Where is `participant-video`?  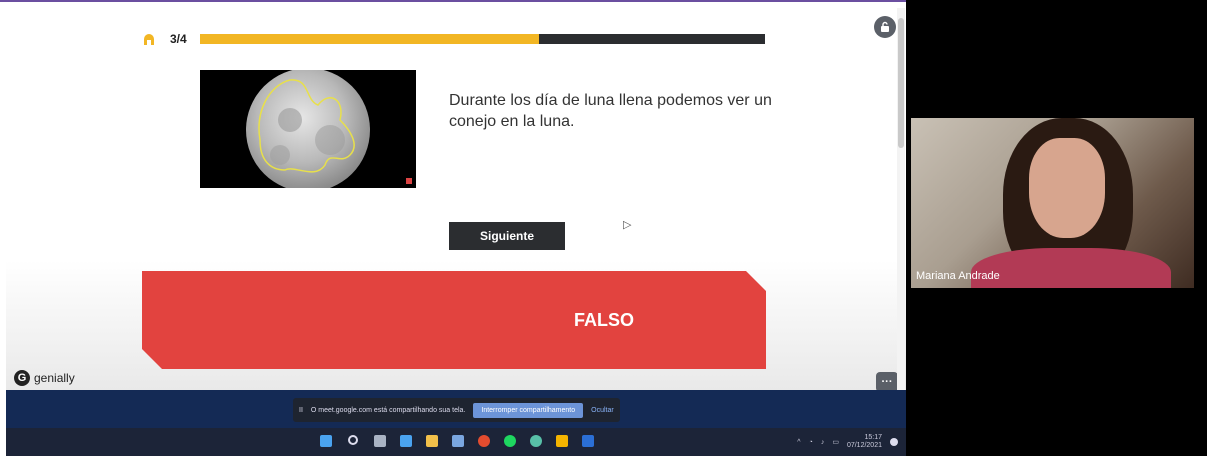
participant-video is located at coordinates (1052, 203).